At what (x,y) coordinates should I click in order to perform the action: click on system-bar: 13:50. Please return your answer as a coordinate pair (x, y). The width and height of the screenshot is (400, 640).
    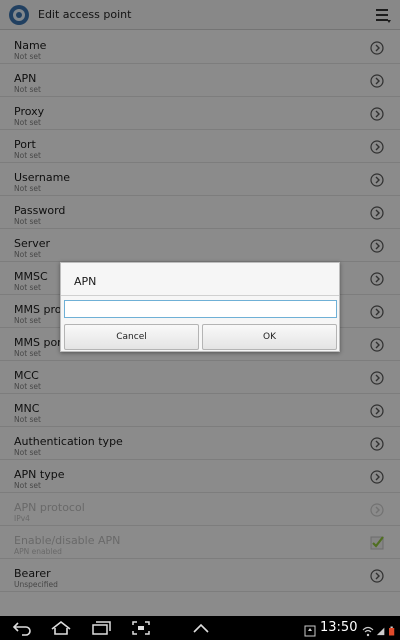
    Looking at the image, I should click on (200, 628).